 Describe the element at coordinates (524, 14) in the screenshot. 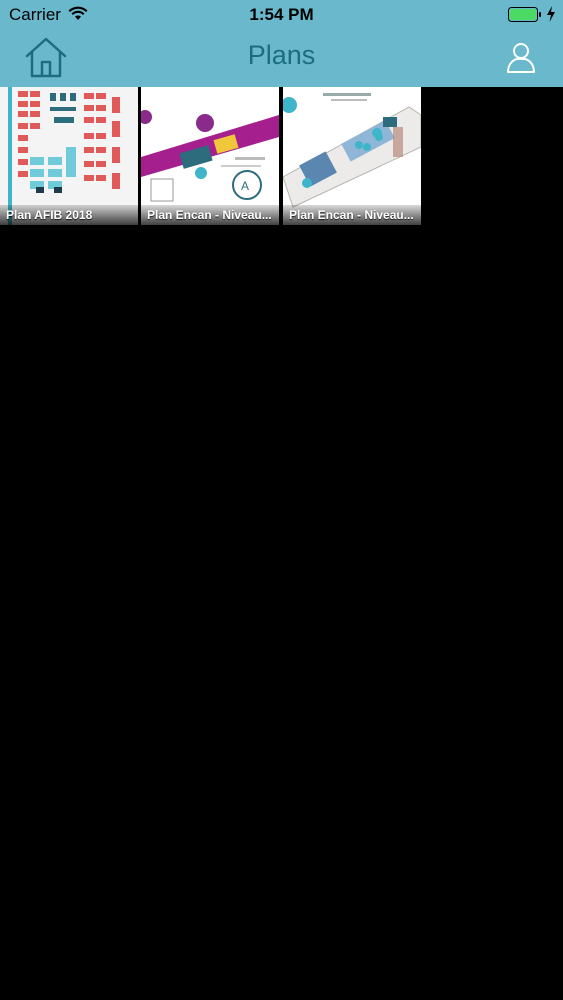

I see `battery-icon` at that location.